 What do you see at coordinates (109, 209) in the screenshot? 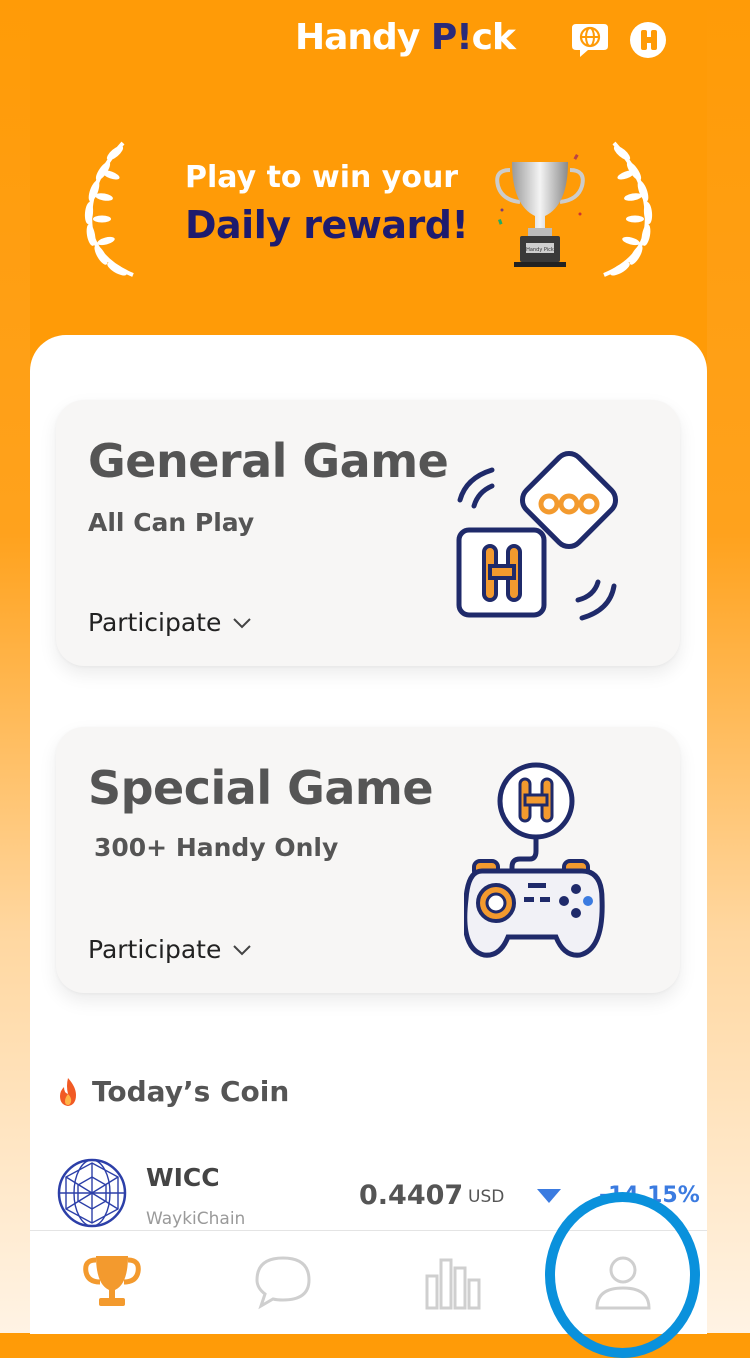
I see `laurel-left-icon` at bounding box center [109, 209].